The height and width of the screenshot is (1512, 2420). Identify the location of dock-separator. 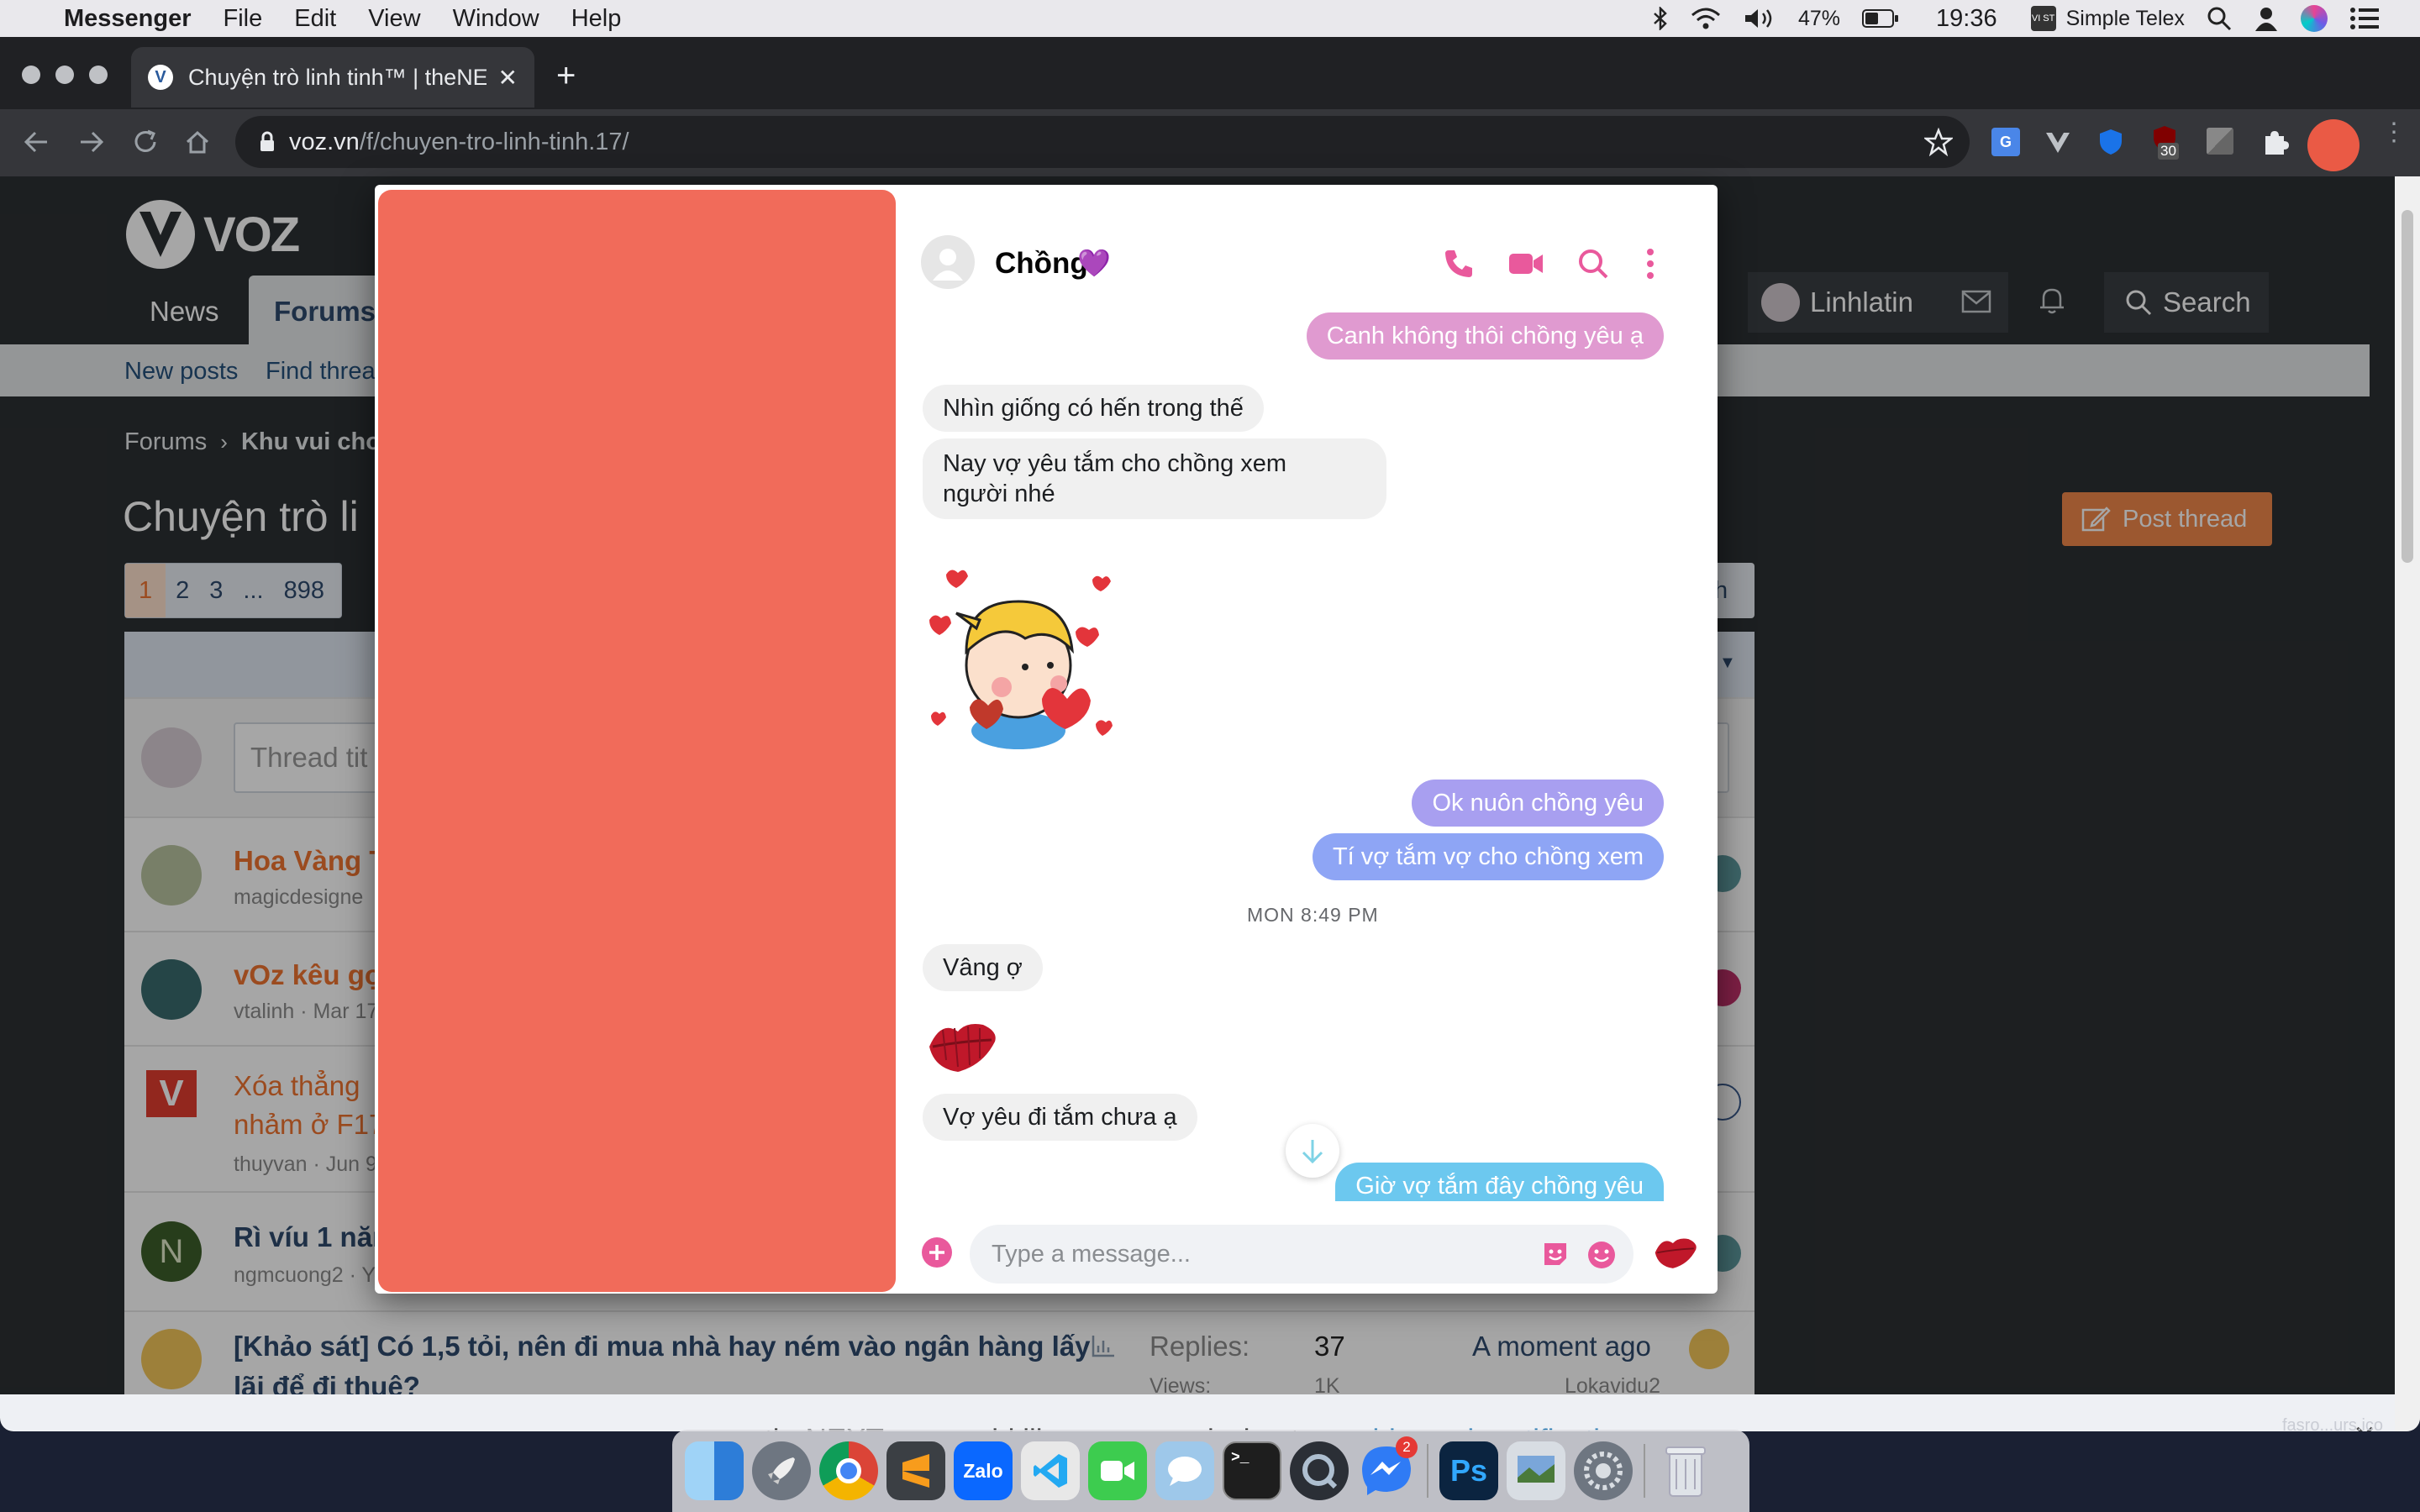
(1427, 1471).